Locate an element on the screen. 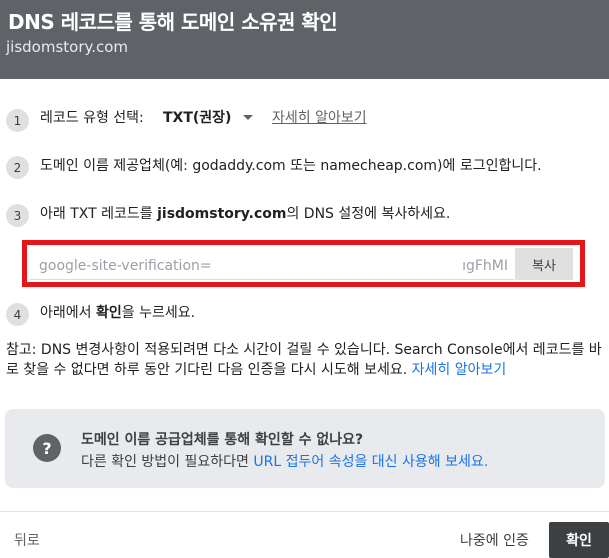 Image resolution: width=609 pixels, height=558 pixels. step-2-number: 2 is located at coordinates (17, 167).